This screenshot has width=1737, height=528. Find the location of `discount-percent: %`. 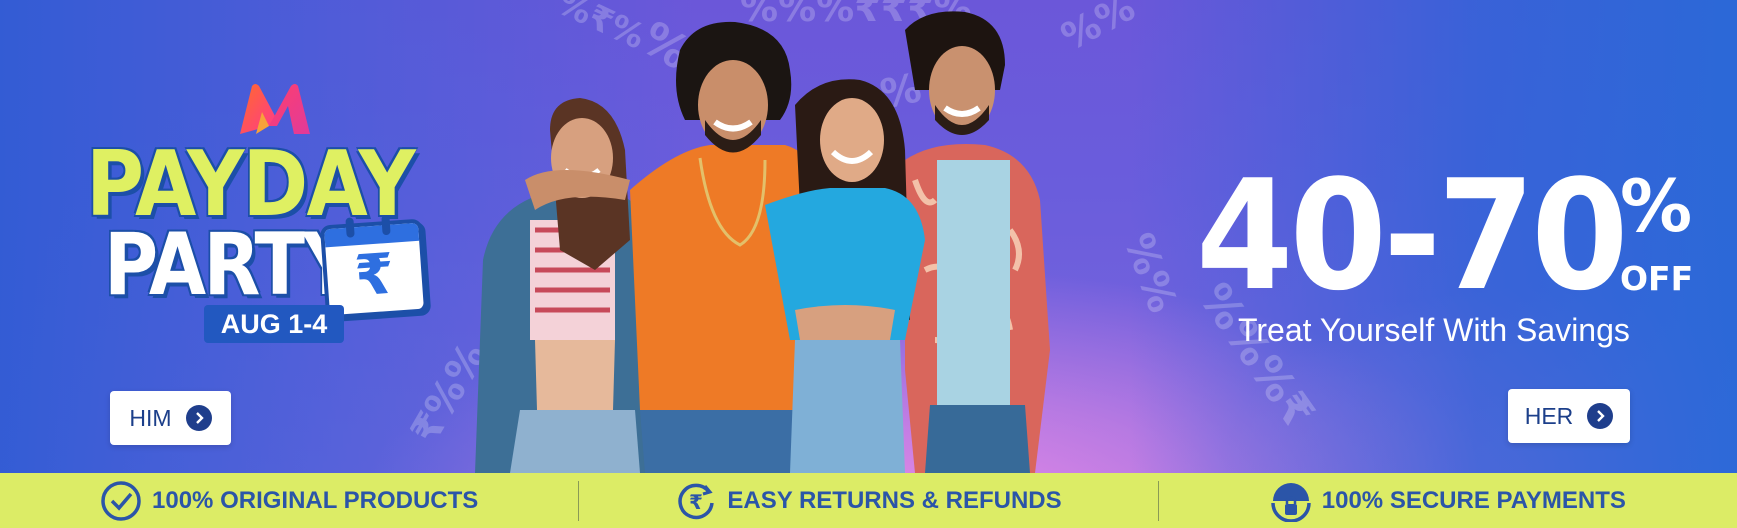

discount-percent: % is located at coordinates (1656, 206).